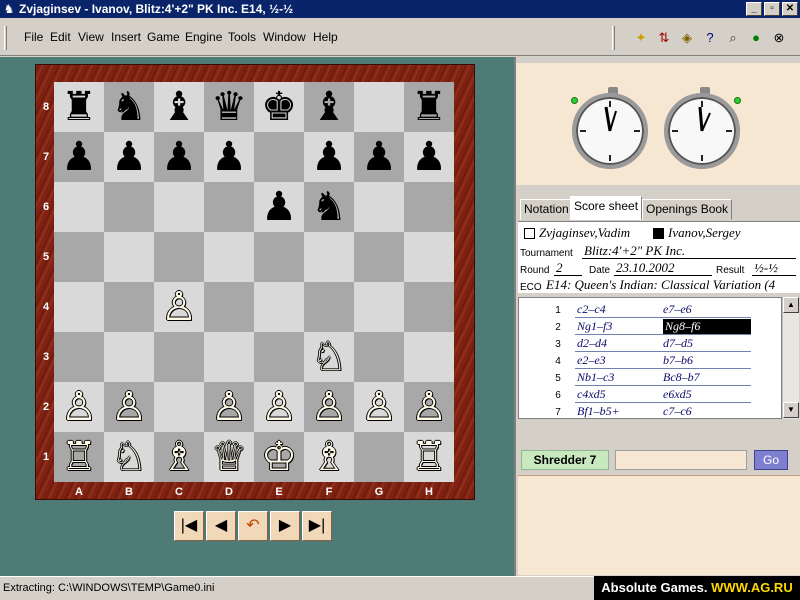 The image size is (800, 600). Describe the element at coordinates (591, 360) in the screenshot. I see `white-move: e2–e3` at that location.